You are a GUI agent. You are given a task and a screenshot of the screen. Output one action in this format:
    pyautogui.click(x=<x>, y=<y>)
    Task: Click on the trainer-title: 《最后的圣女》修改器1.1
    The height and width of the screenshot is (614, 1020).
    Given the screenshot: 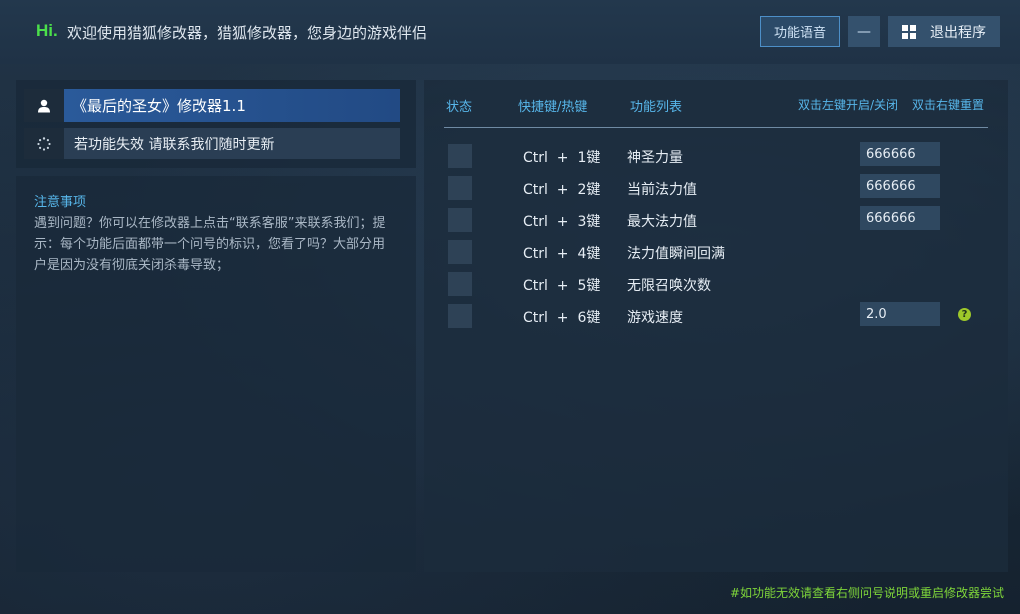 What is the action you would take?
    pyautogui.click(x=232, y=105)
    